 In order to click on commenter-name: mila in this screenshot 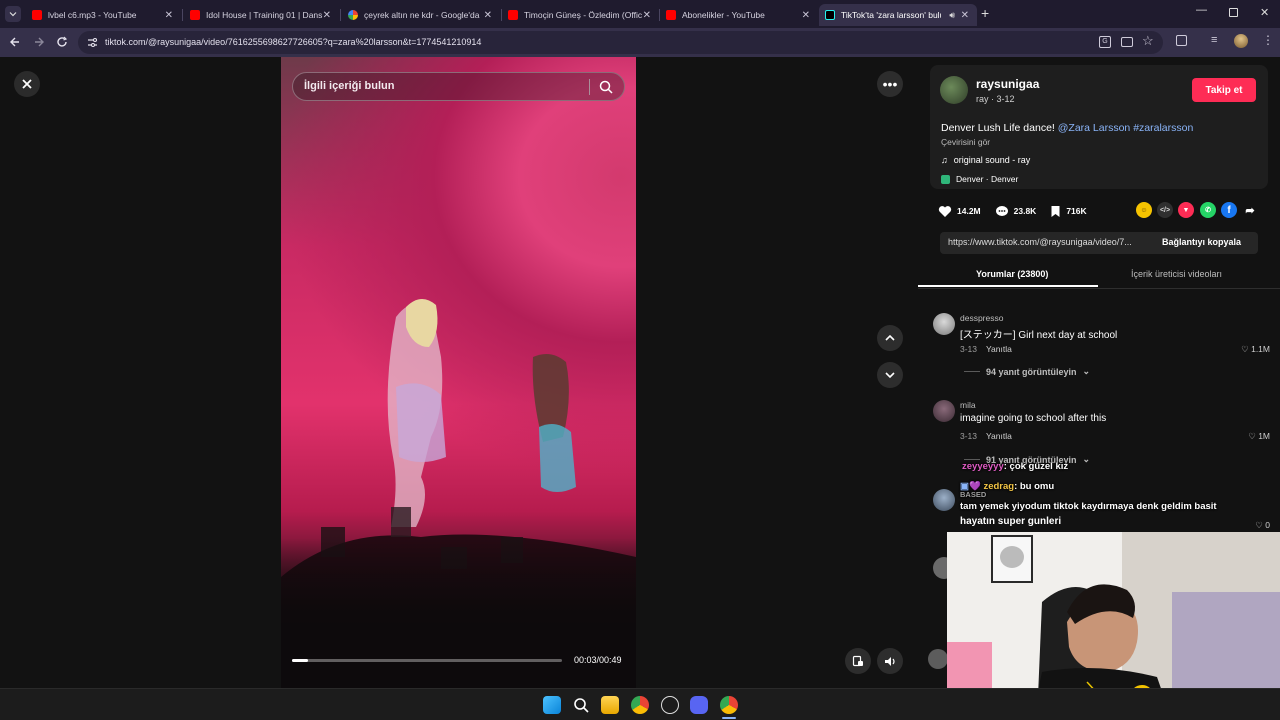, I will do `click(968, 405)`.